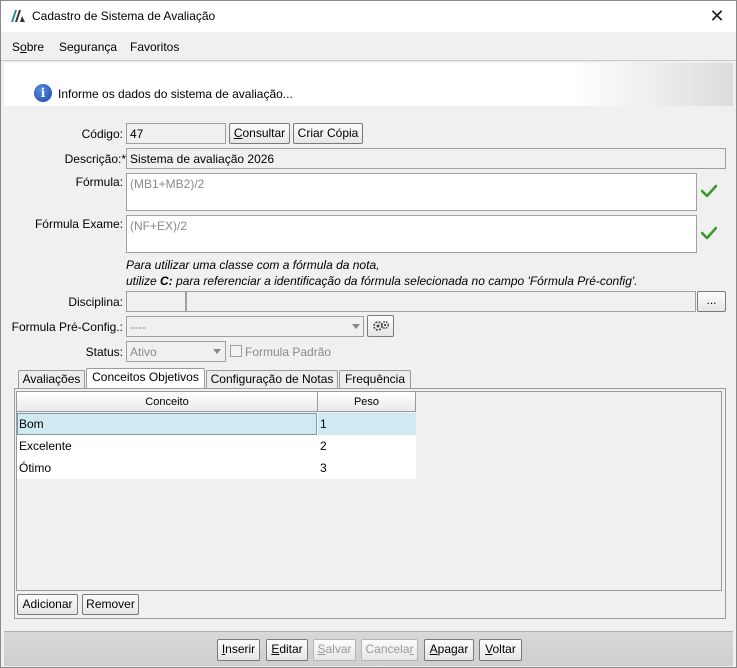  I want to click on formula-padrao-label: Formula Padrão, so click(288, 352).